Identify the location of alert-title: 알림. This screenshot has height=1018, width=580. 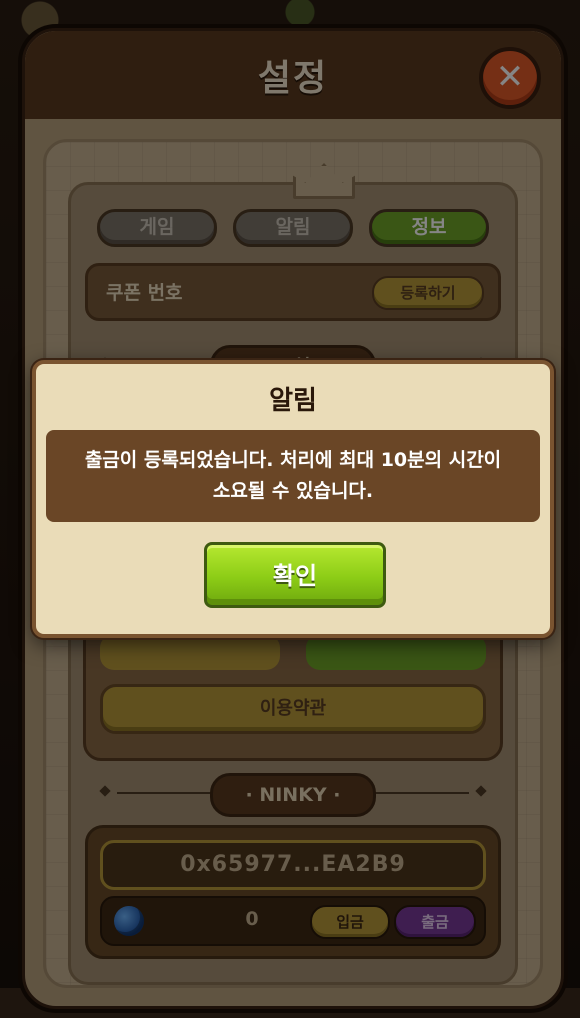
(293, 401).